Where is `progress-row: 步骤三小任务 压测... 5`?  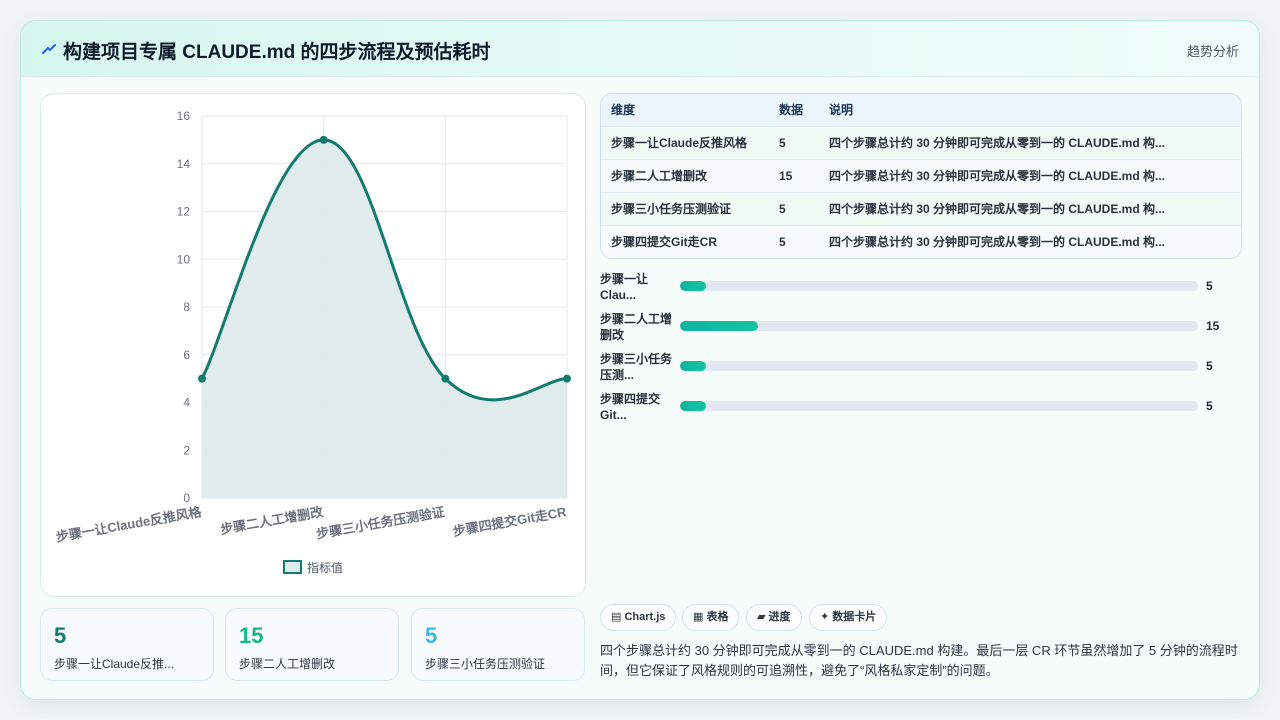
progress-row: 步骤三小任务 压测... 5 is located at coordinates (920, 368).